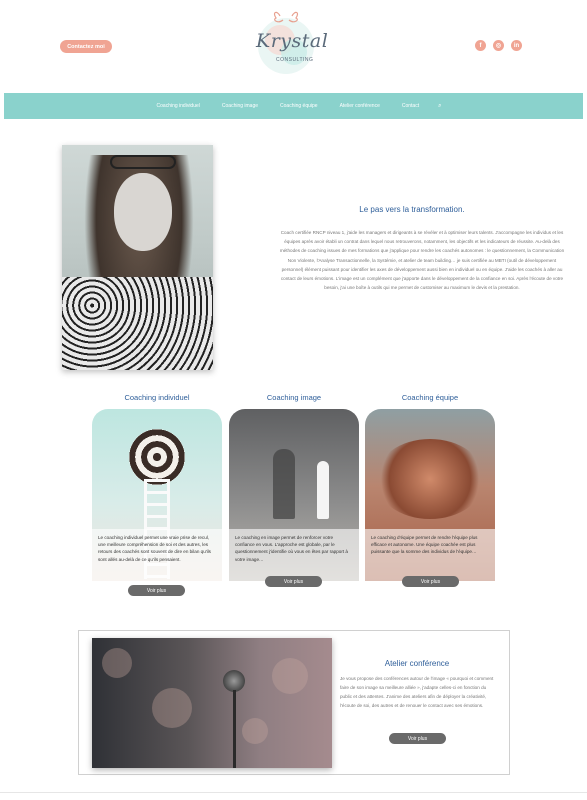 The height and width of the screenshot is (800, 587). What do you see at coordinates (294, 397) in the screenshot?
I see `card-title-coaching-image: Coaching image` at bounding box center [294, 397].